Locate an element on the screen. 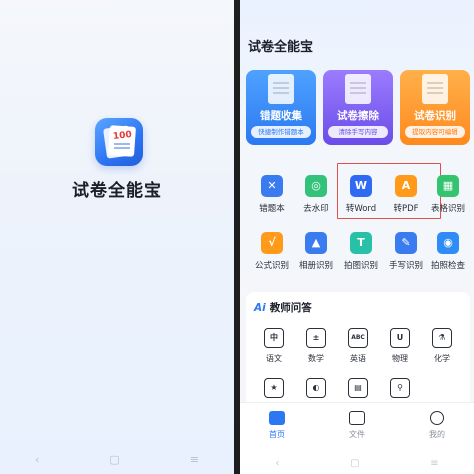 Image resolution: width=474 pixels, height=474 pixels. subject-label: 化学 is located at coordinates (442, 358).